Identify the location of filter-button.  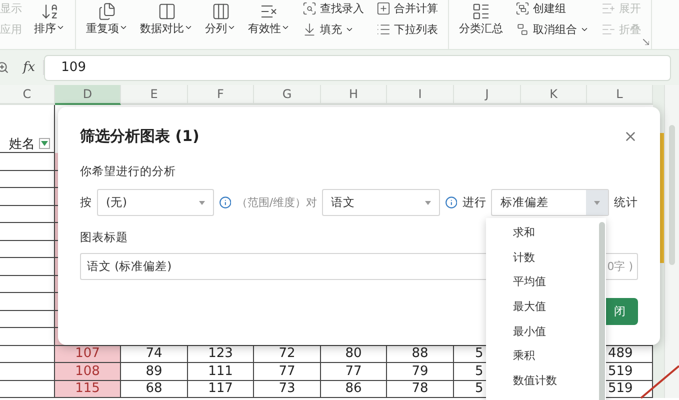
(44, 143).